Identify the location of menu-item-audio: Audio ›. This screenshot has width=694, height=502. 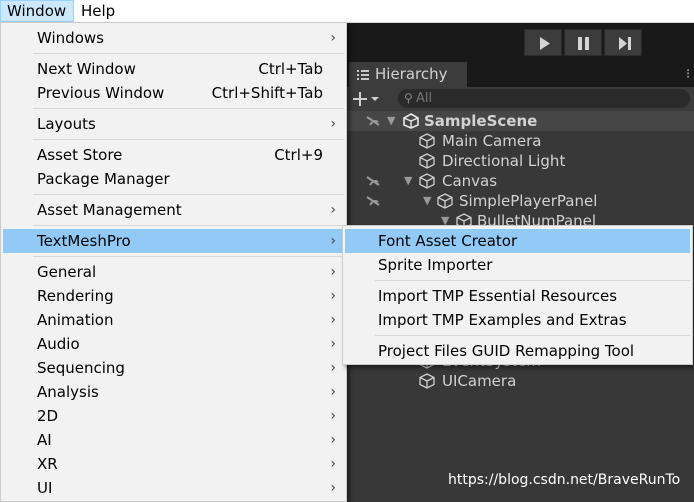
(173, 344).